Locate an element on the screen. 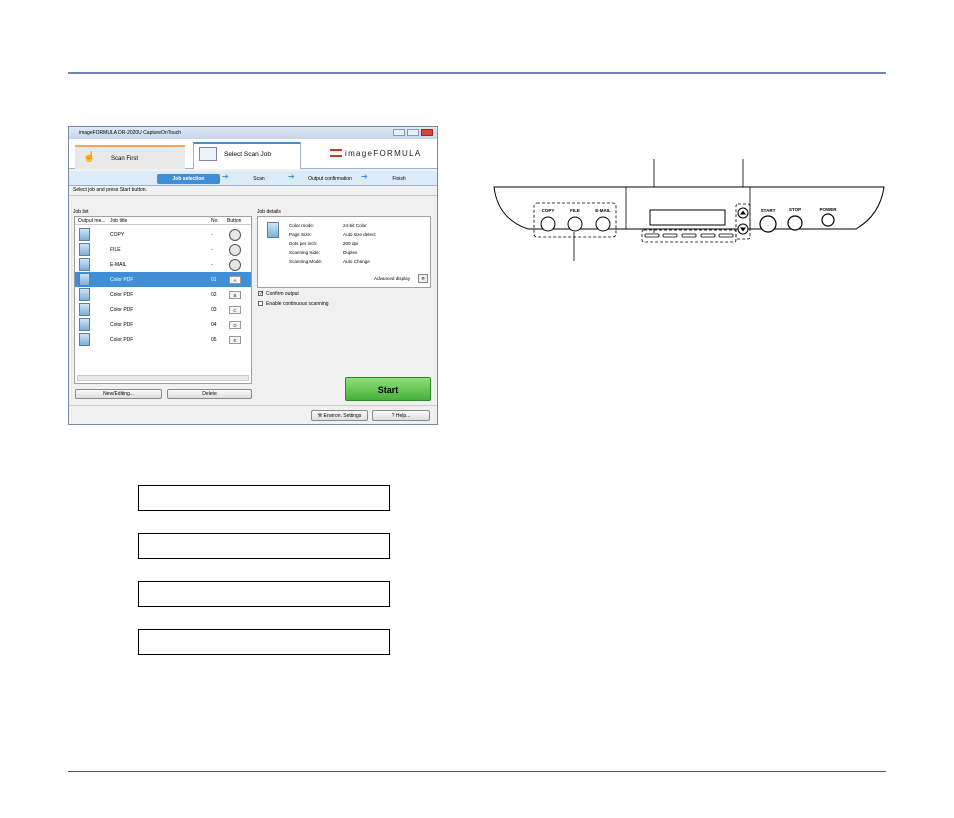 The image size is (954, 818). step-job-selection: Job selection is located at coordinates (188, 179).